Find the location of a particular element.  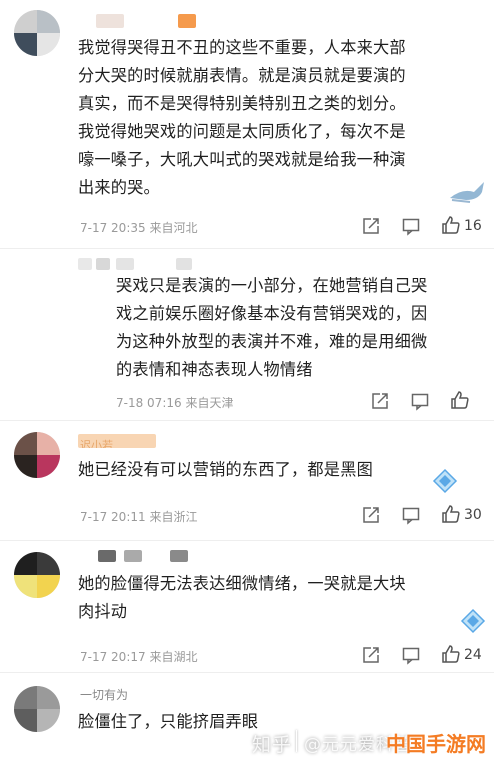

comment-line: 哭戏只是表演的一小部分，在她营销自己哭 is located at coordinates (272, 285).